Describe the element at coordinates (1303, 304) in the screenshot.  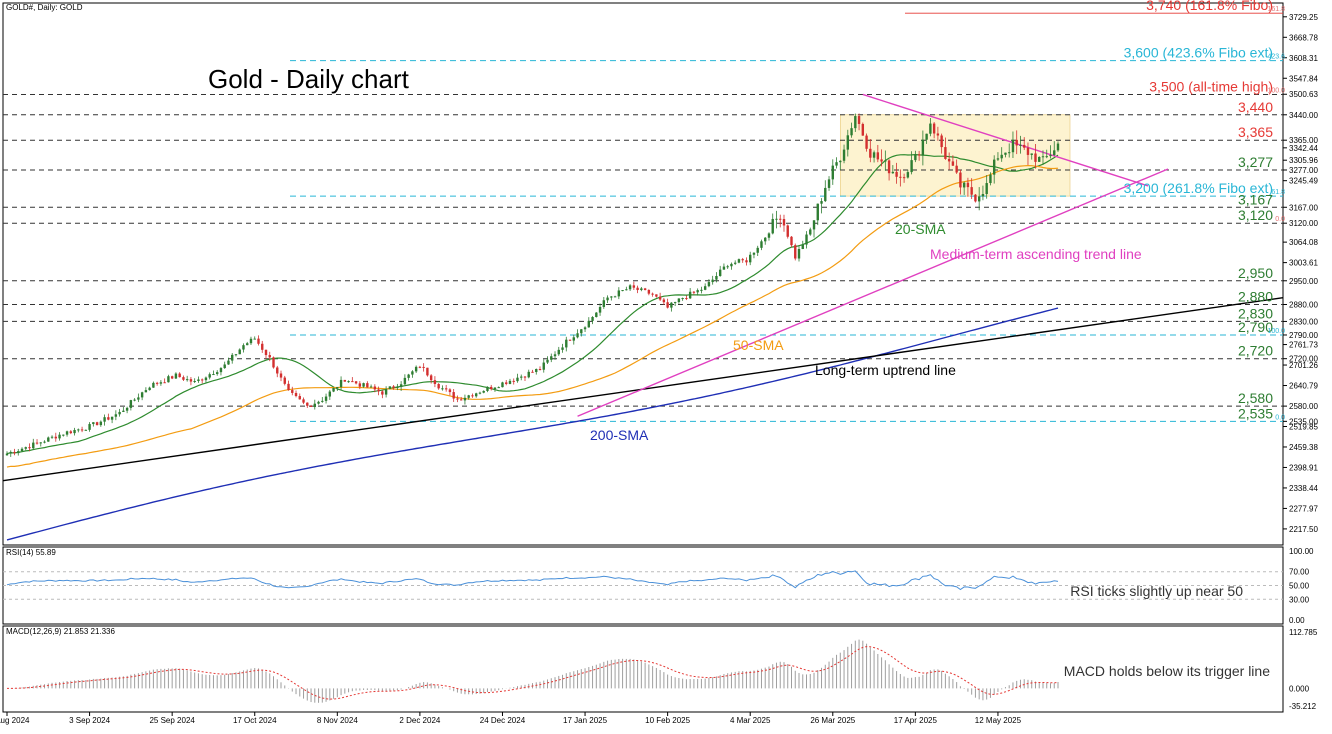
I see `y-tick-label: 2880.00` at that location.